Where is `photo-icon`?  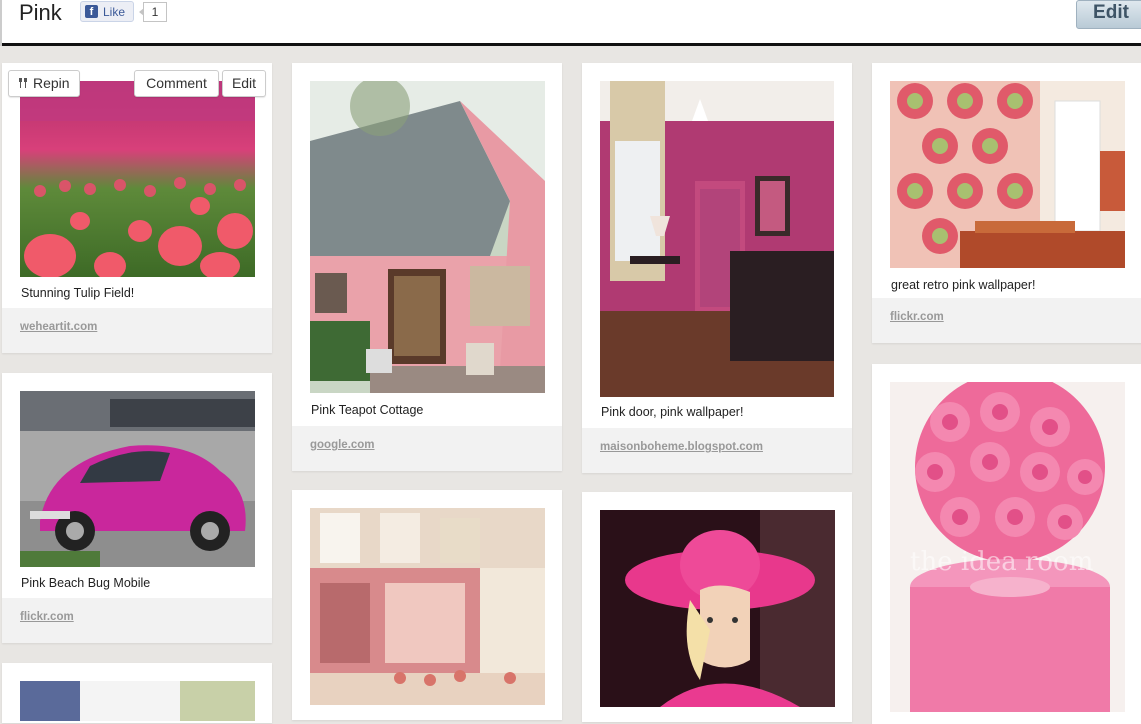
photo-icon is located at coordinates (137, 701).